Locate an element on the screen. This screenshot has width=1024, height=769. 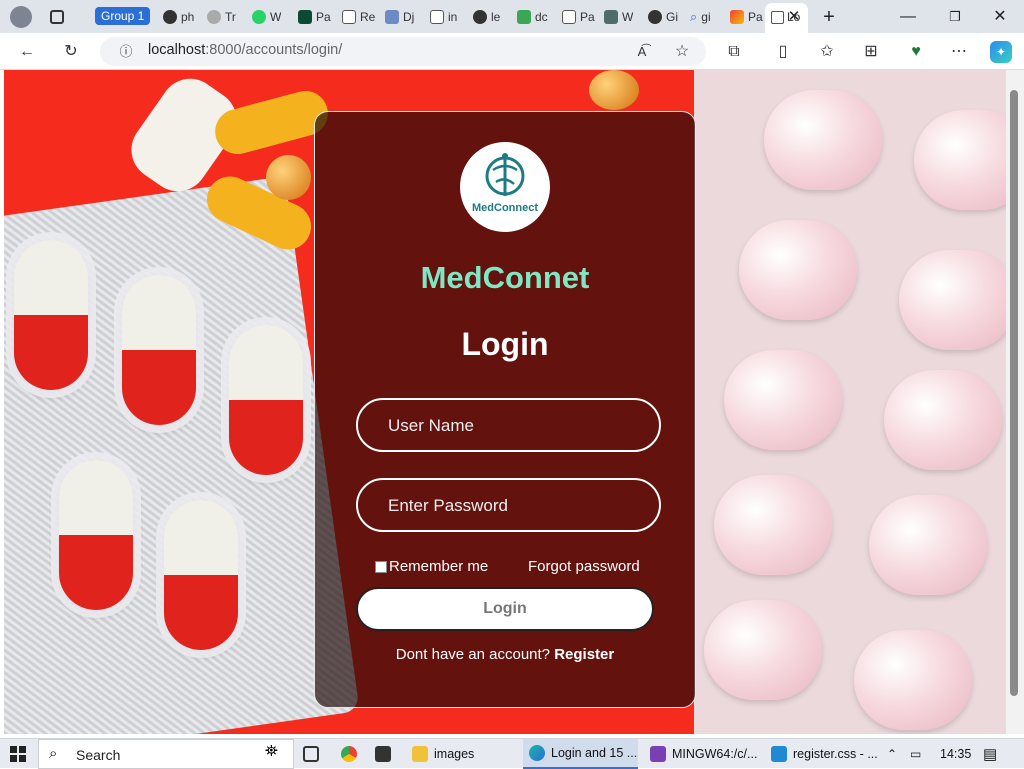
username-placeholder: User Name is located at coordinates (431, 425).